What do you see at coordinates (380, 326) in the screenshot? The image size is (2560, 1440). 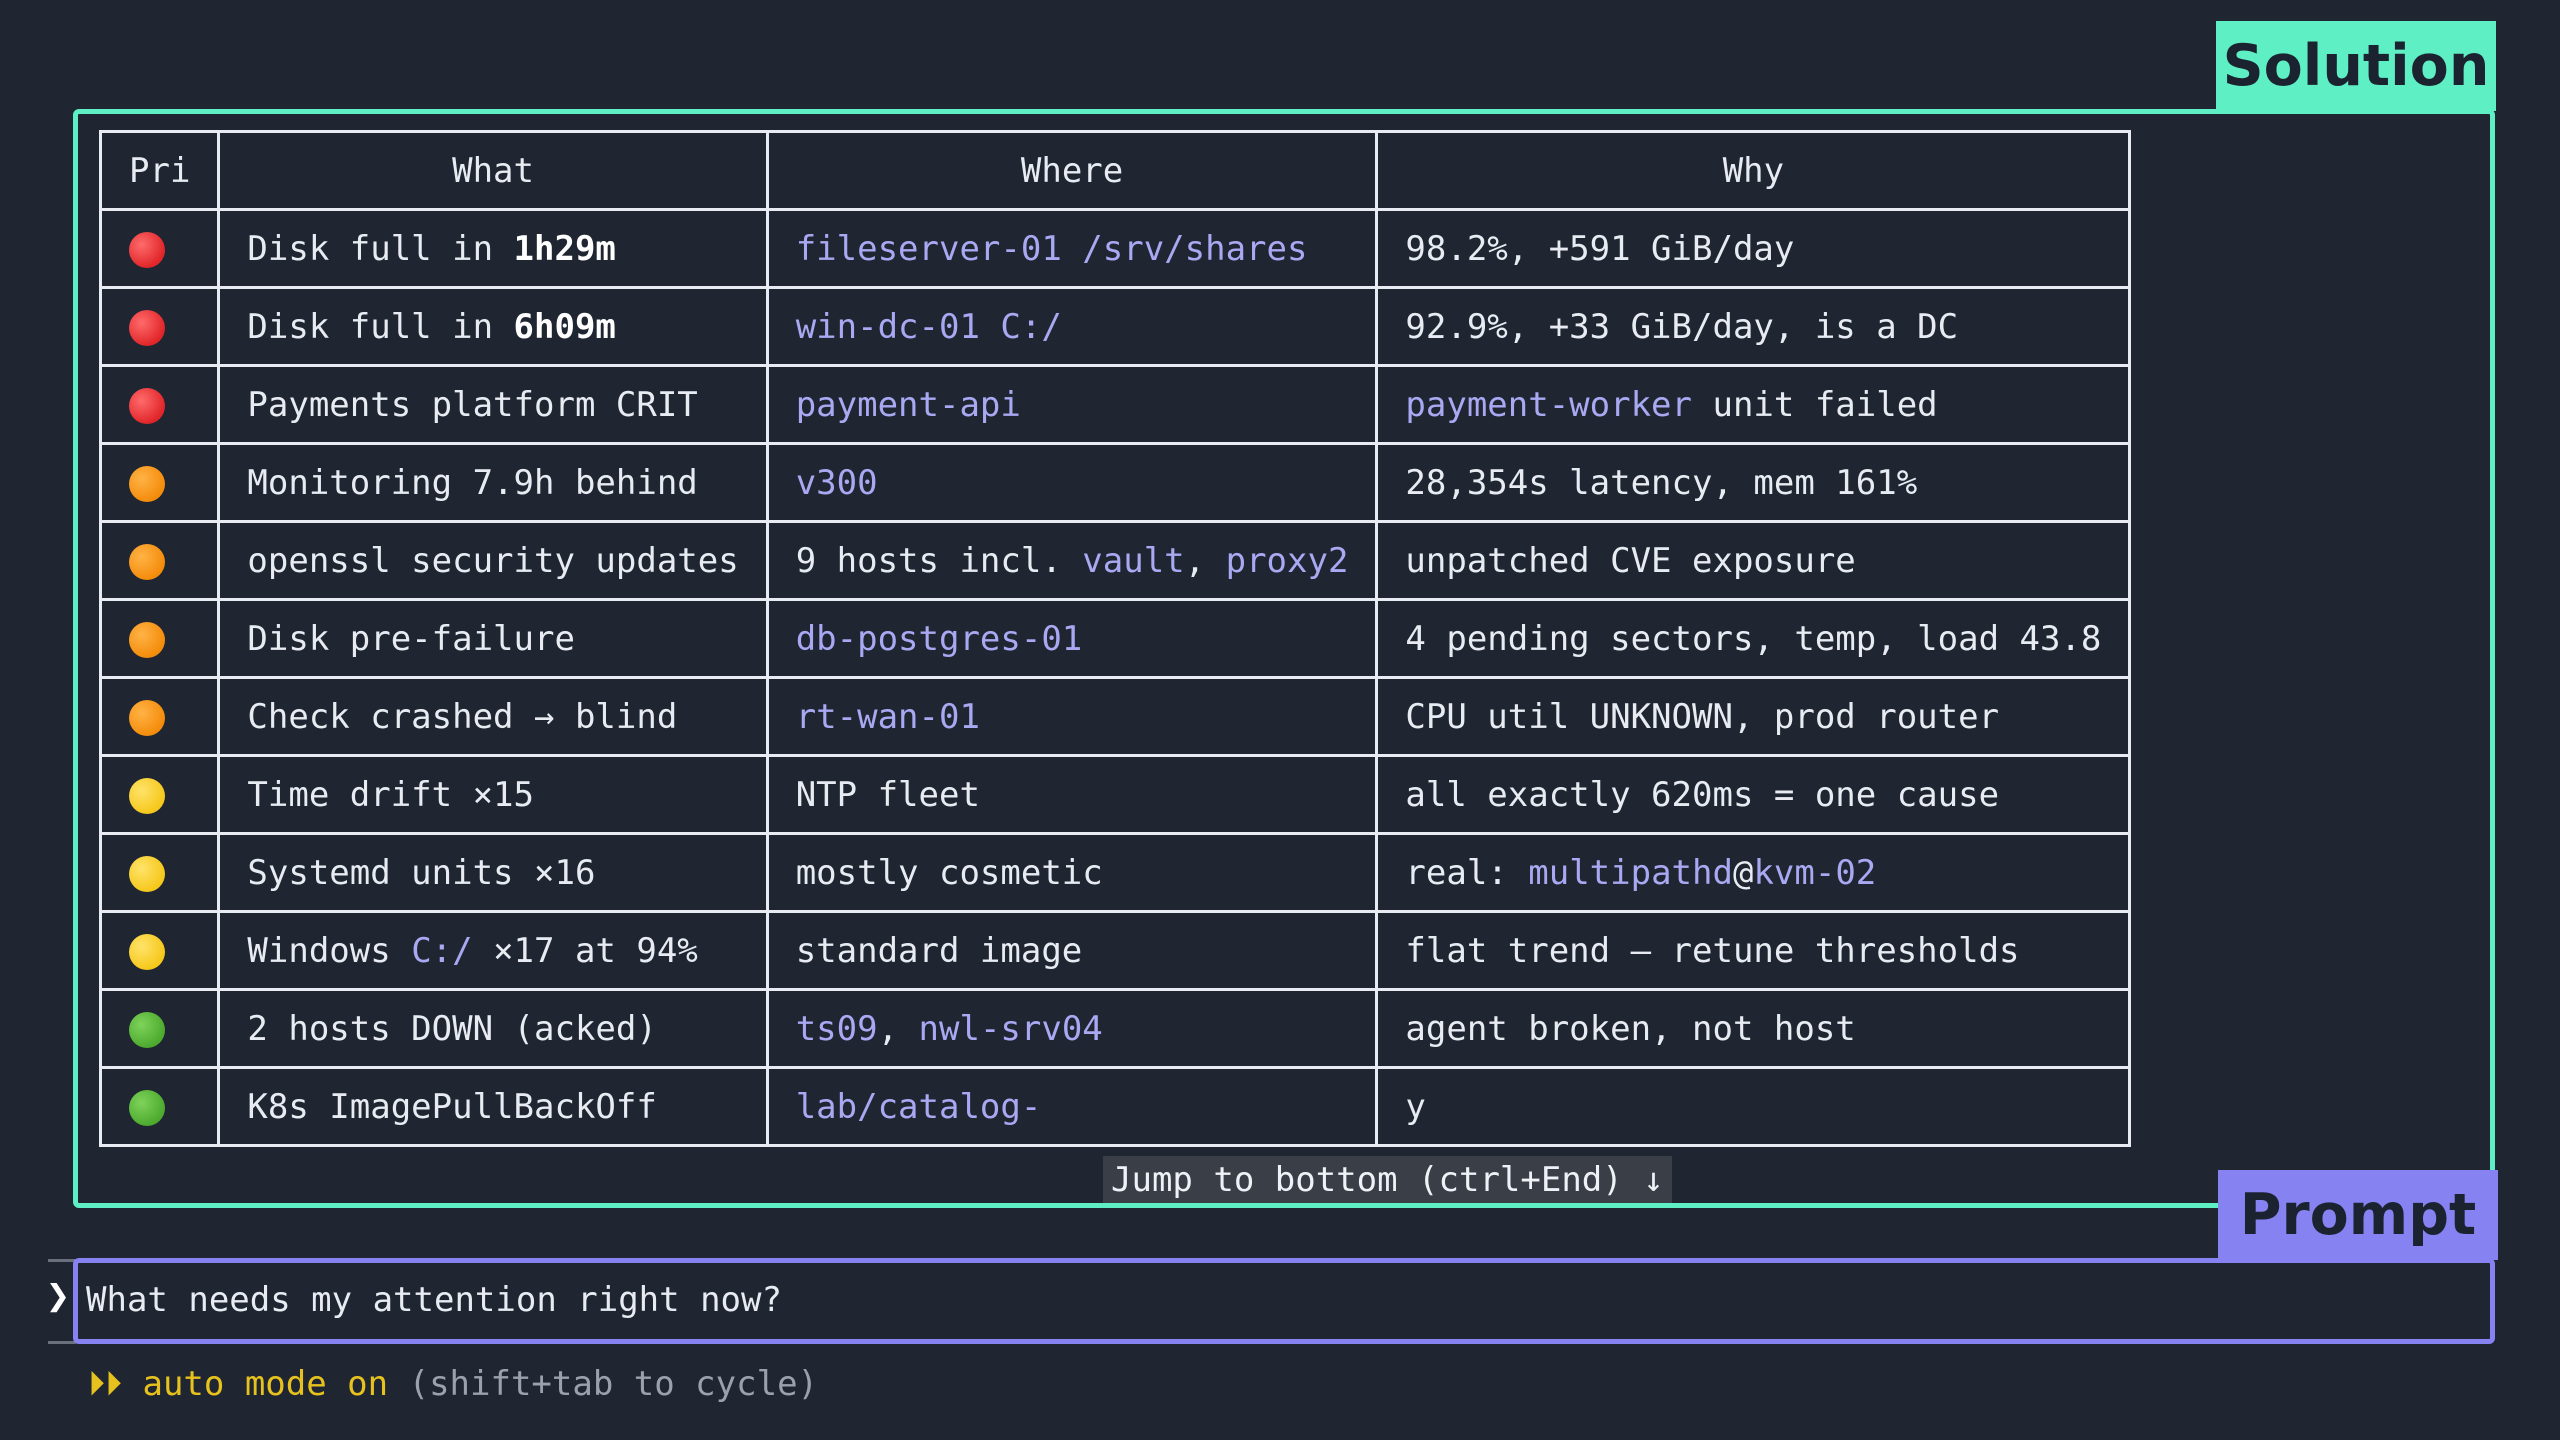 I see `cell-text: Disk full in` at bounding box center [380, 326].